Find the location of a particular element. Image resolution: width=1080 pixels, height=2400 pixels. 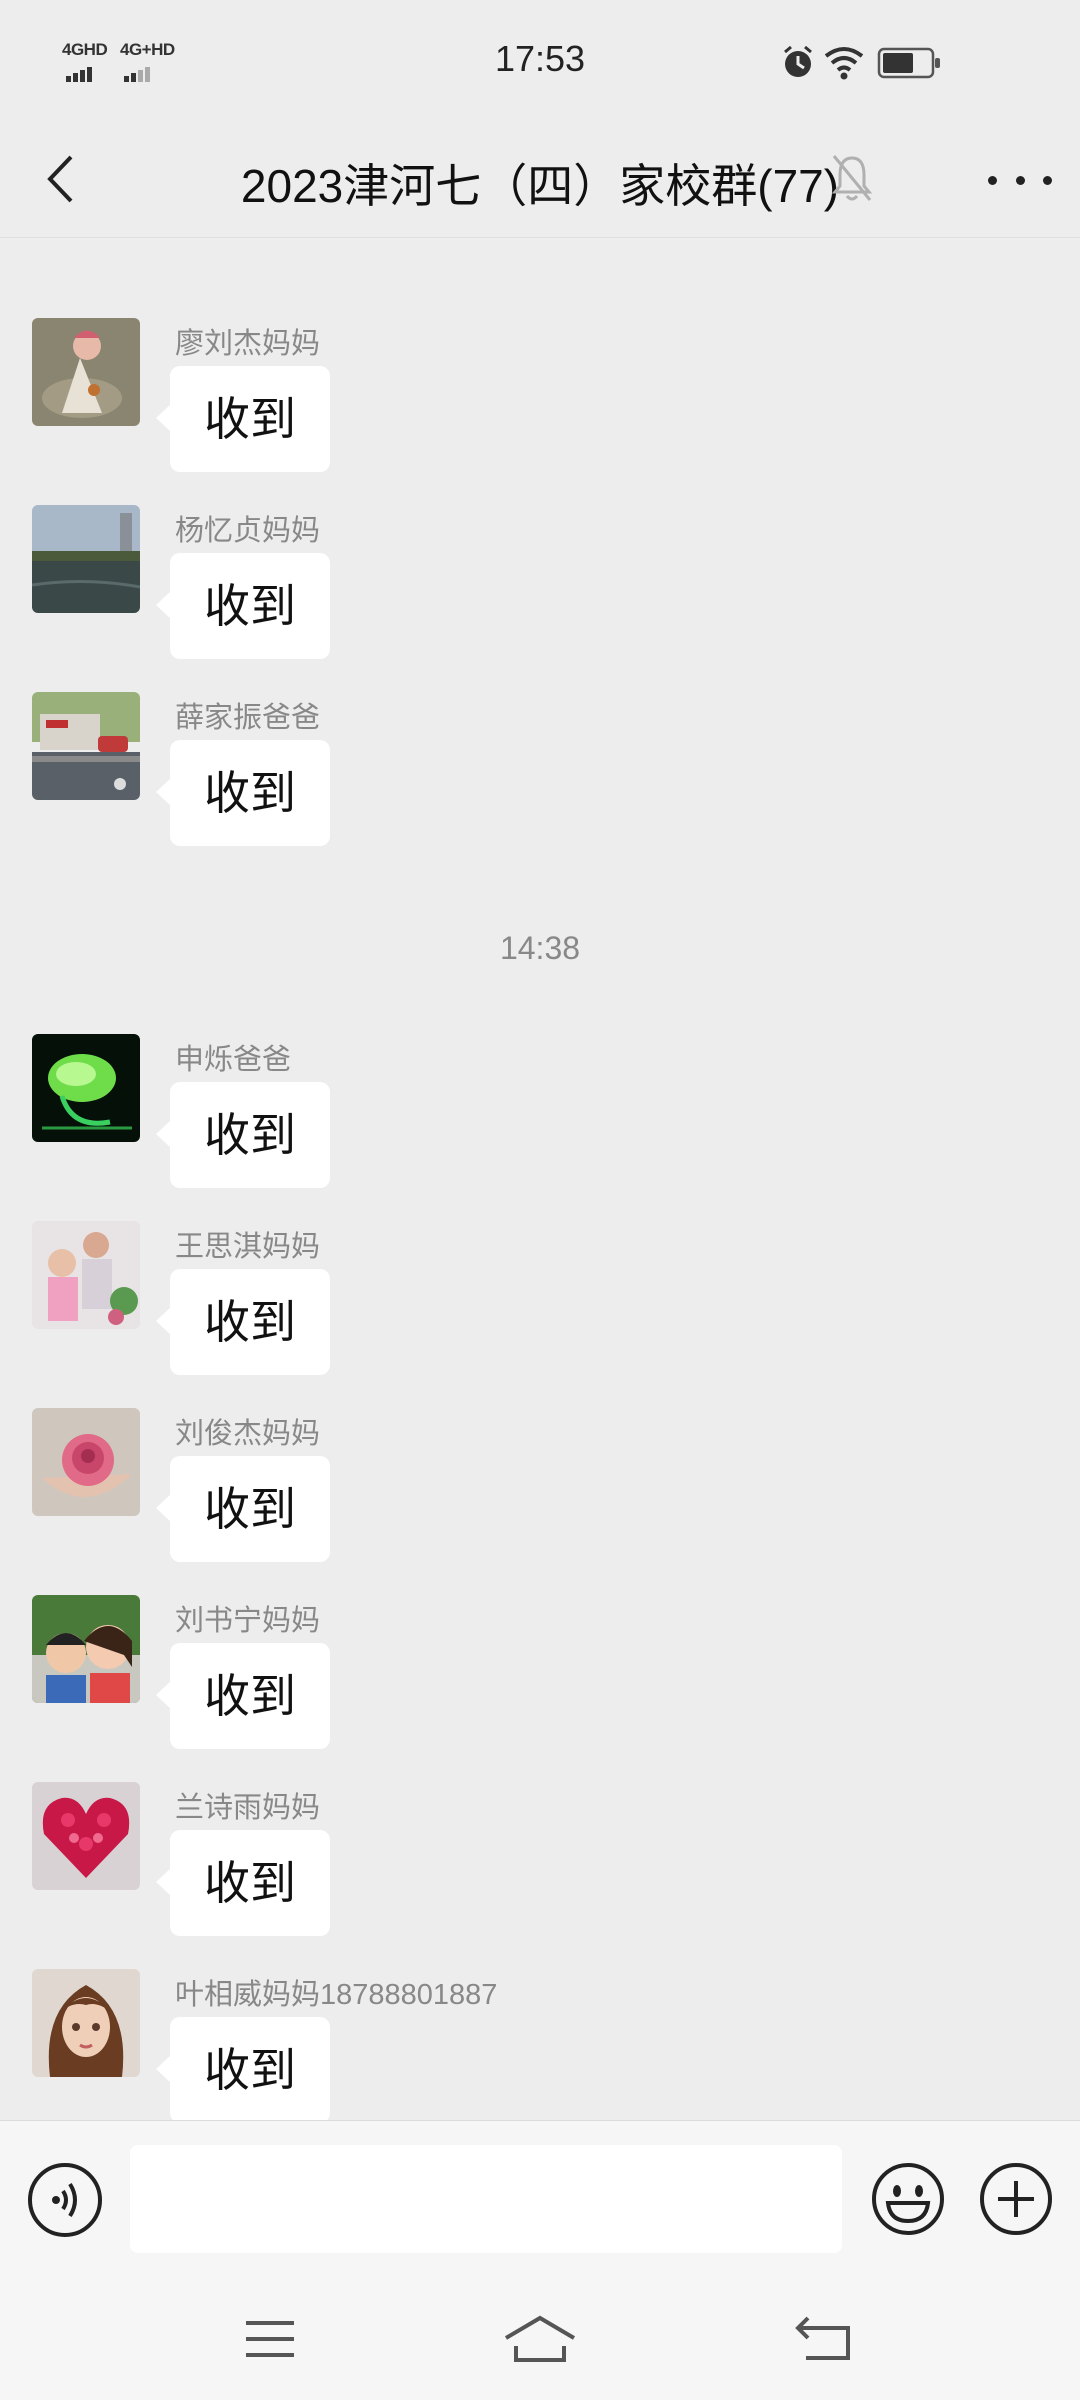

menu-icon is located at coordinates (270, 2339).